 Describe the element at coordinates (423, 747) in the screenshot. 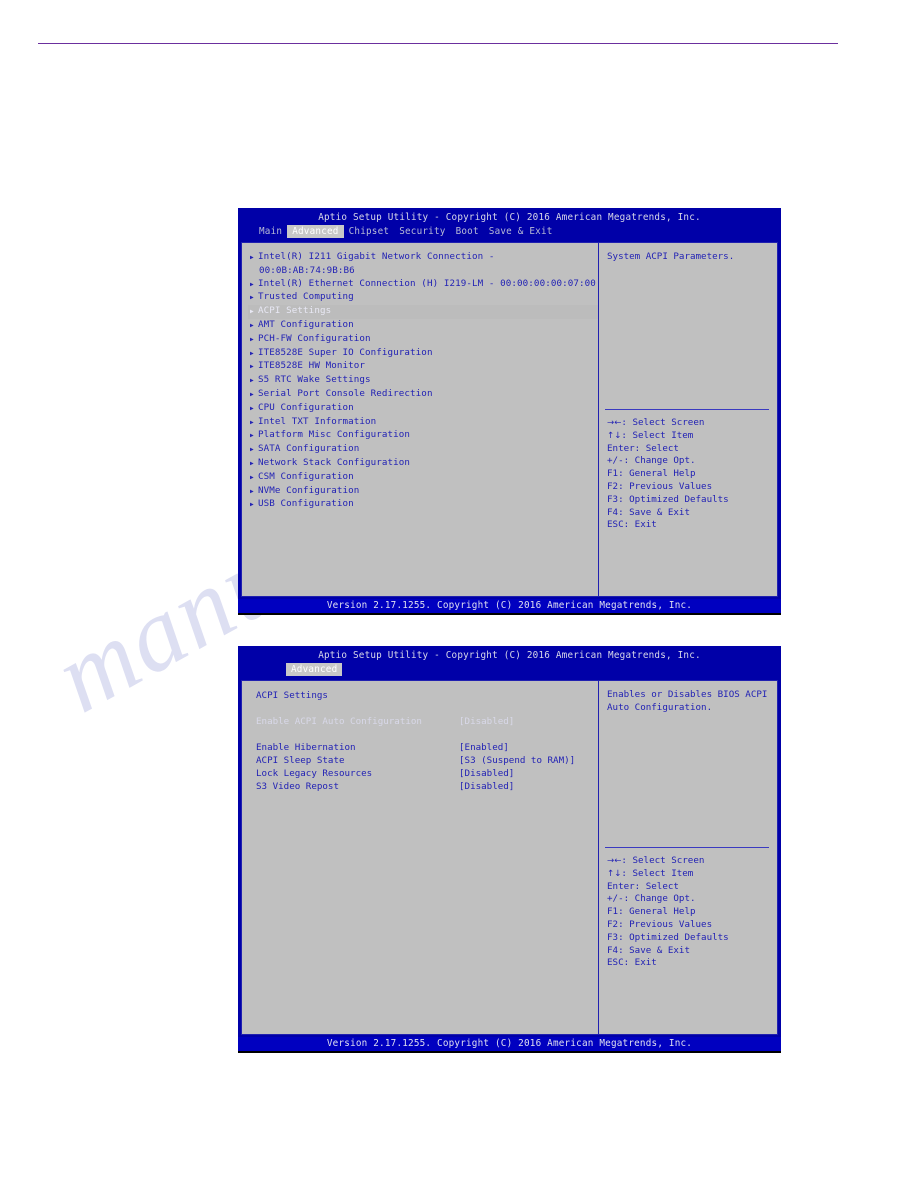

I see `setting-row-enable-hibernation: Enable Hibernation [Enabled]` at that location.